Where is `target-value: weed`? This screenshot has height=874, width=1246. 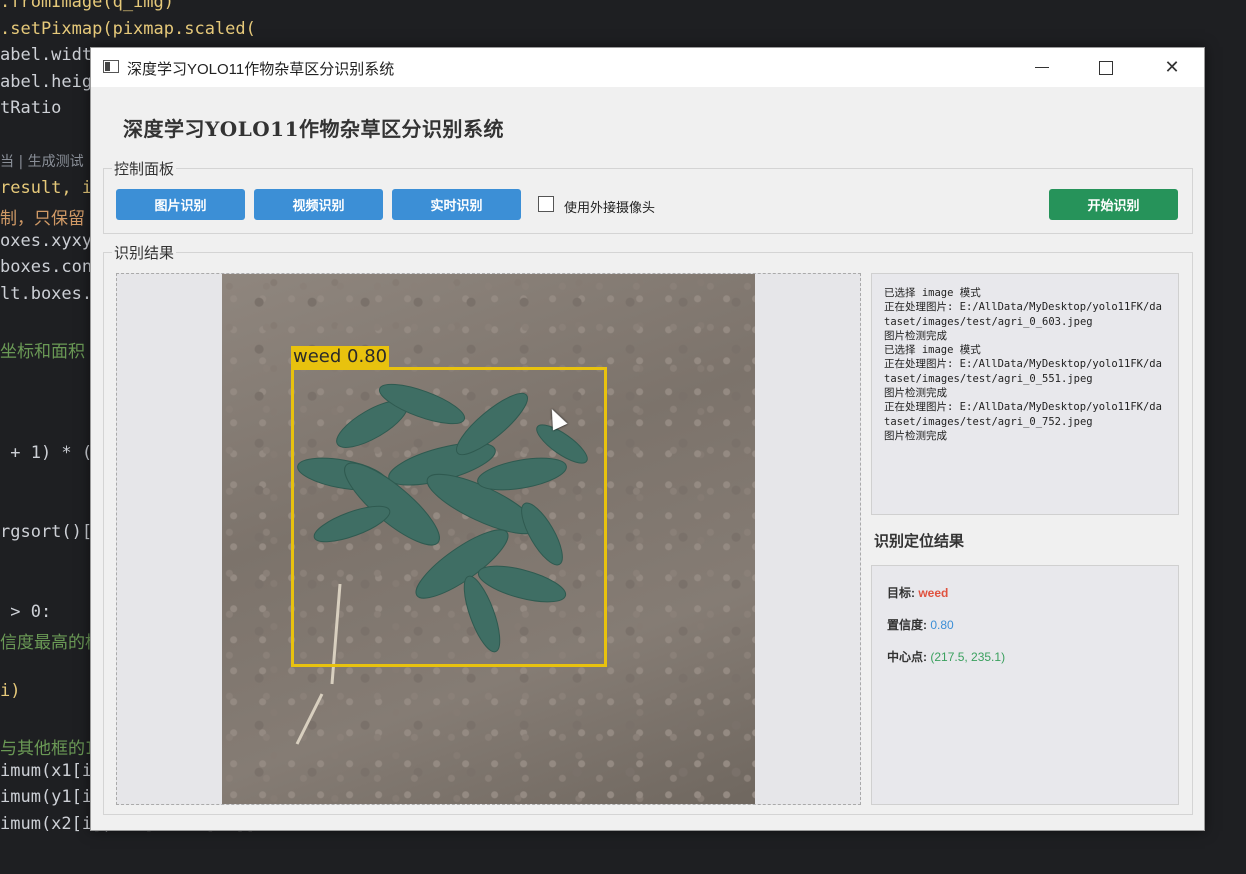 target-value: weed is located at coordinates (933, 593).